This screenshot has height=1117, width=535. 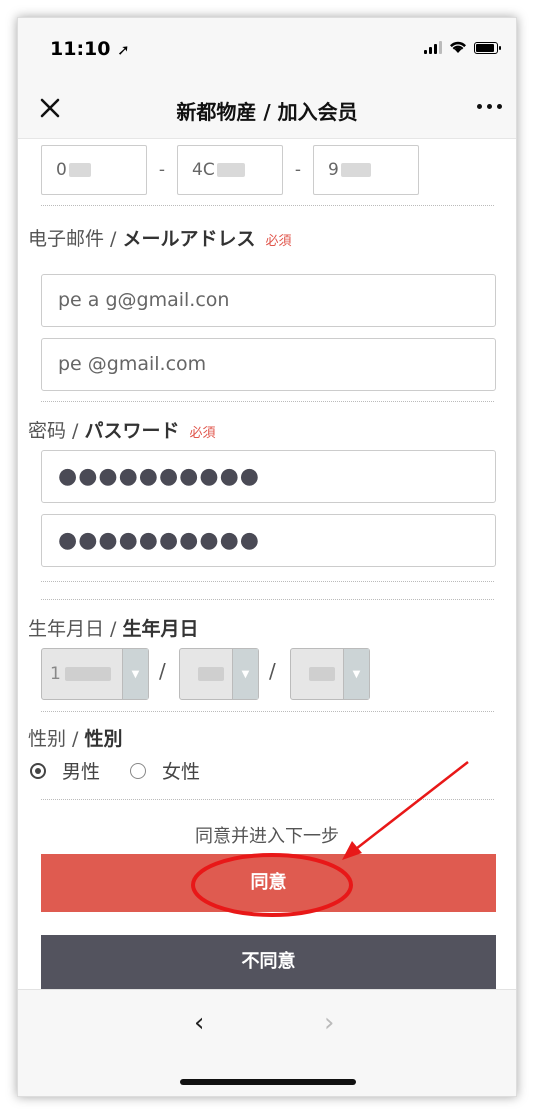 What do you see at coordinates (267, 836) in the screenshot?
I see `agree-hint-text: 同意并进入下一步` at bounding box center [267, 836].